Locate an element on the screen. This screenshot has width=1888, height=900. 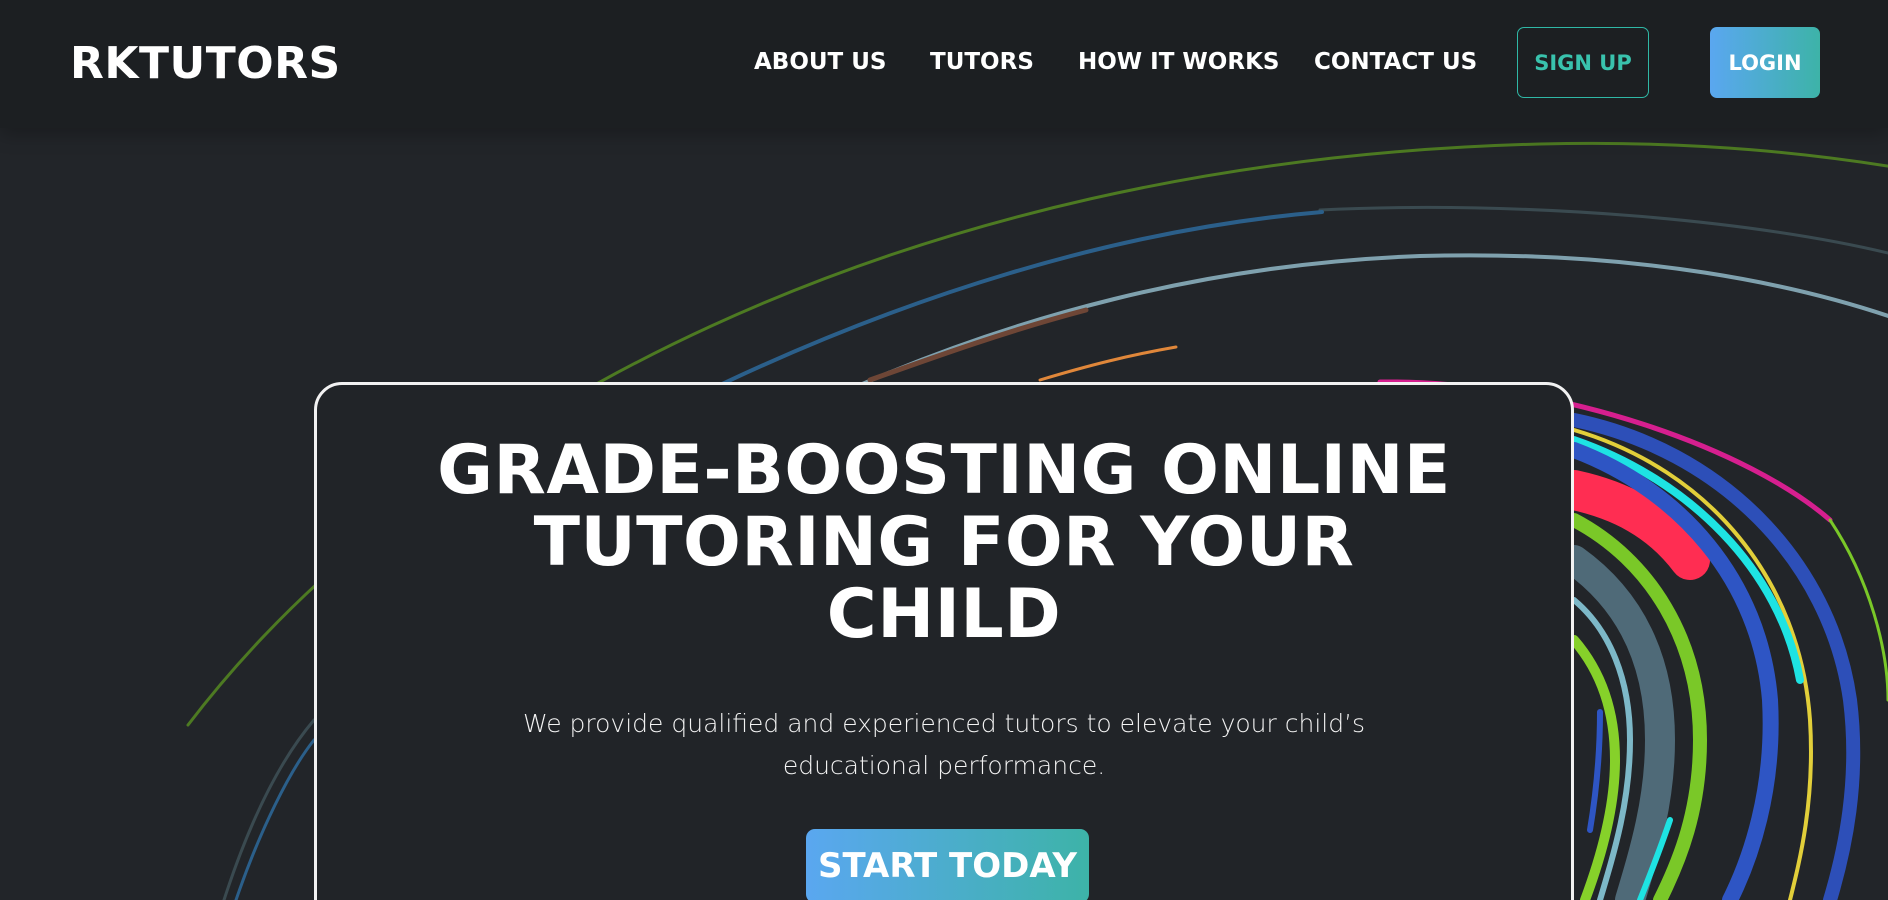
nav-link-how-it-works: HOW IT WORKS is located at coordinates (1178, 62).